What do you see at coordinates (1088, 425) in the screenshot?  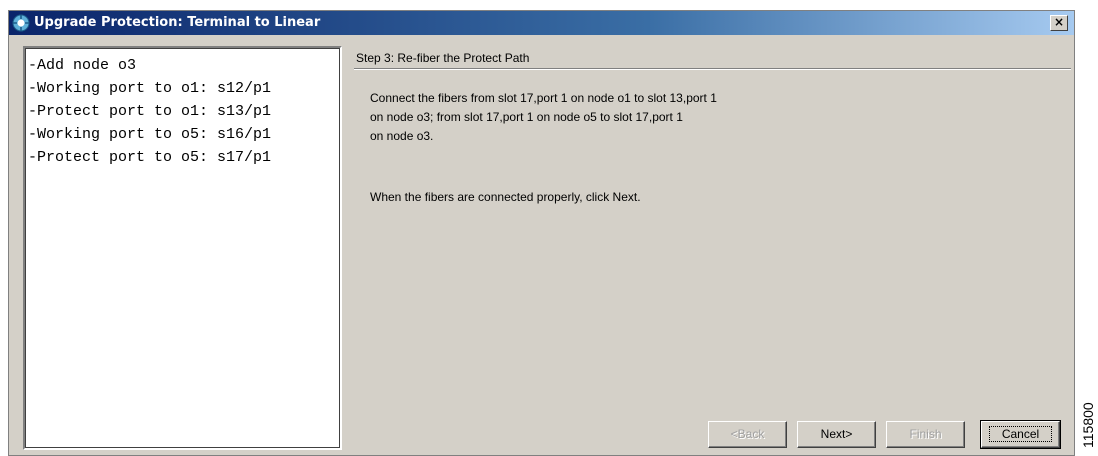 I see `figure-number: 115800` at bounding box center [1088, 425].